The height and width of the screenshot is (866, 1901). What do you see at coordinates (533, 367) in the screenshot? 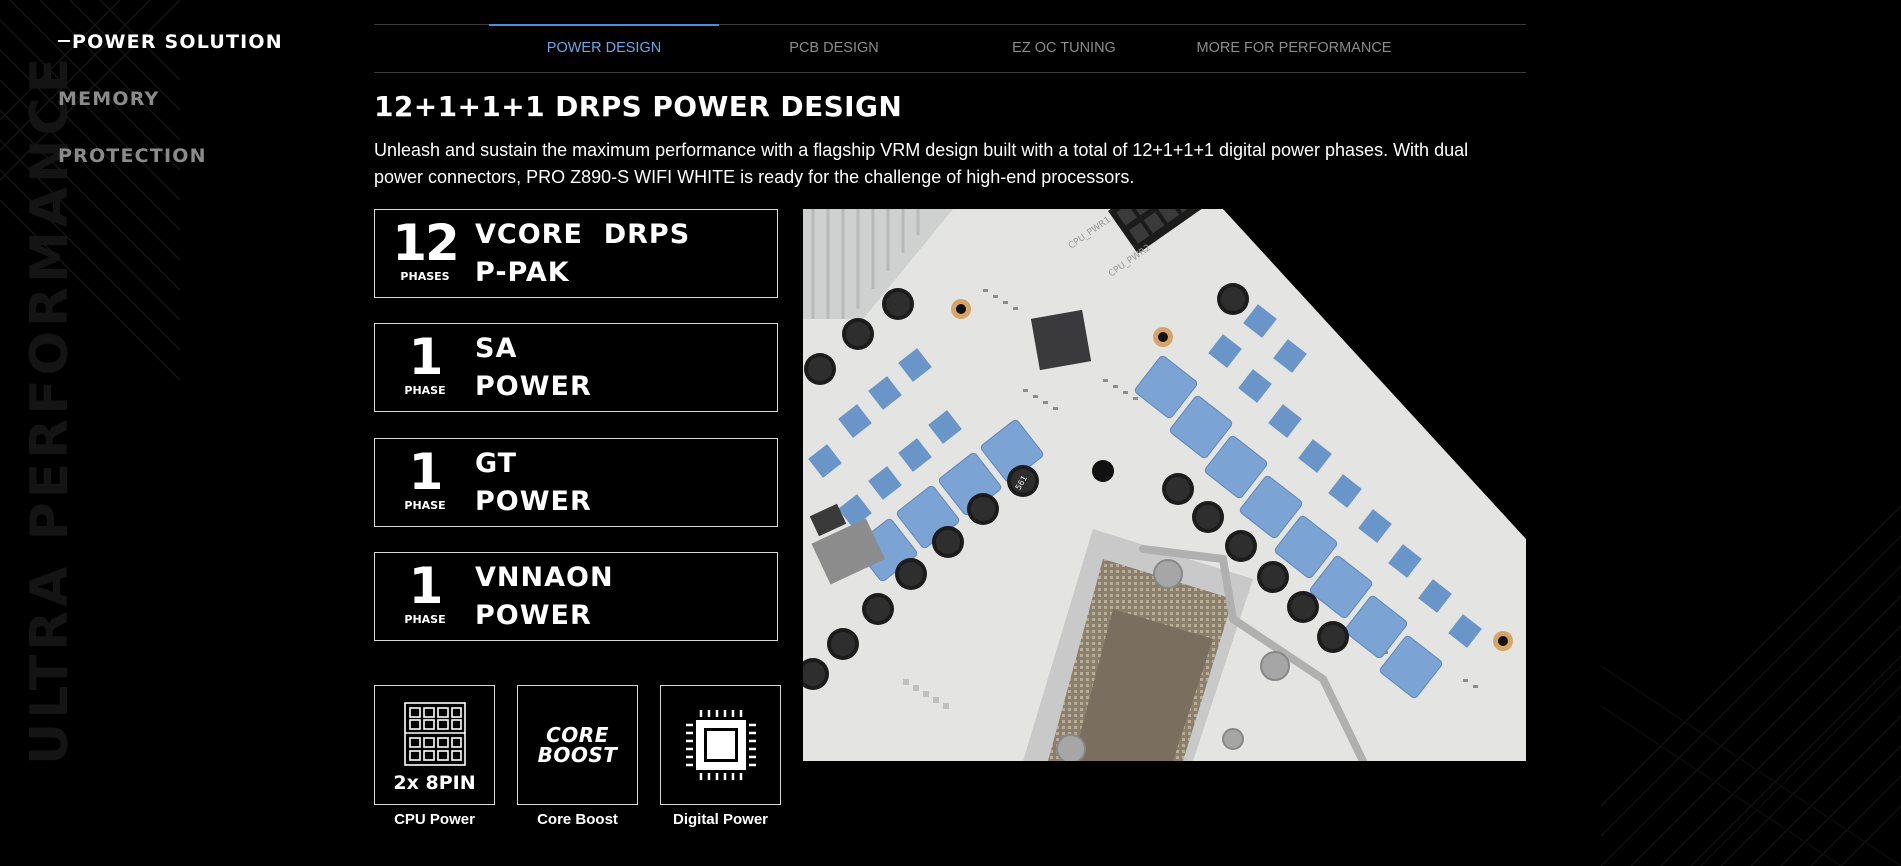
I see `phase-label: SA POWER` at bounding box center [533, 367].